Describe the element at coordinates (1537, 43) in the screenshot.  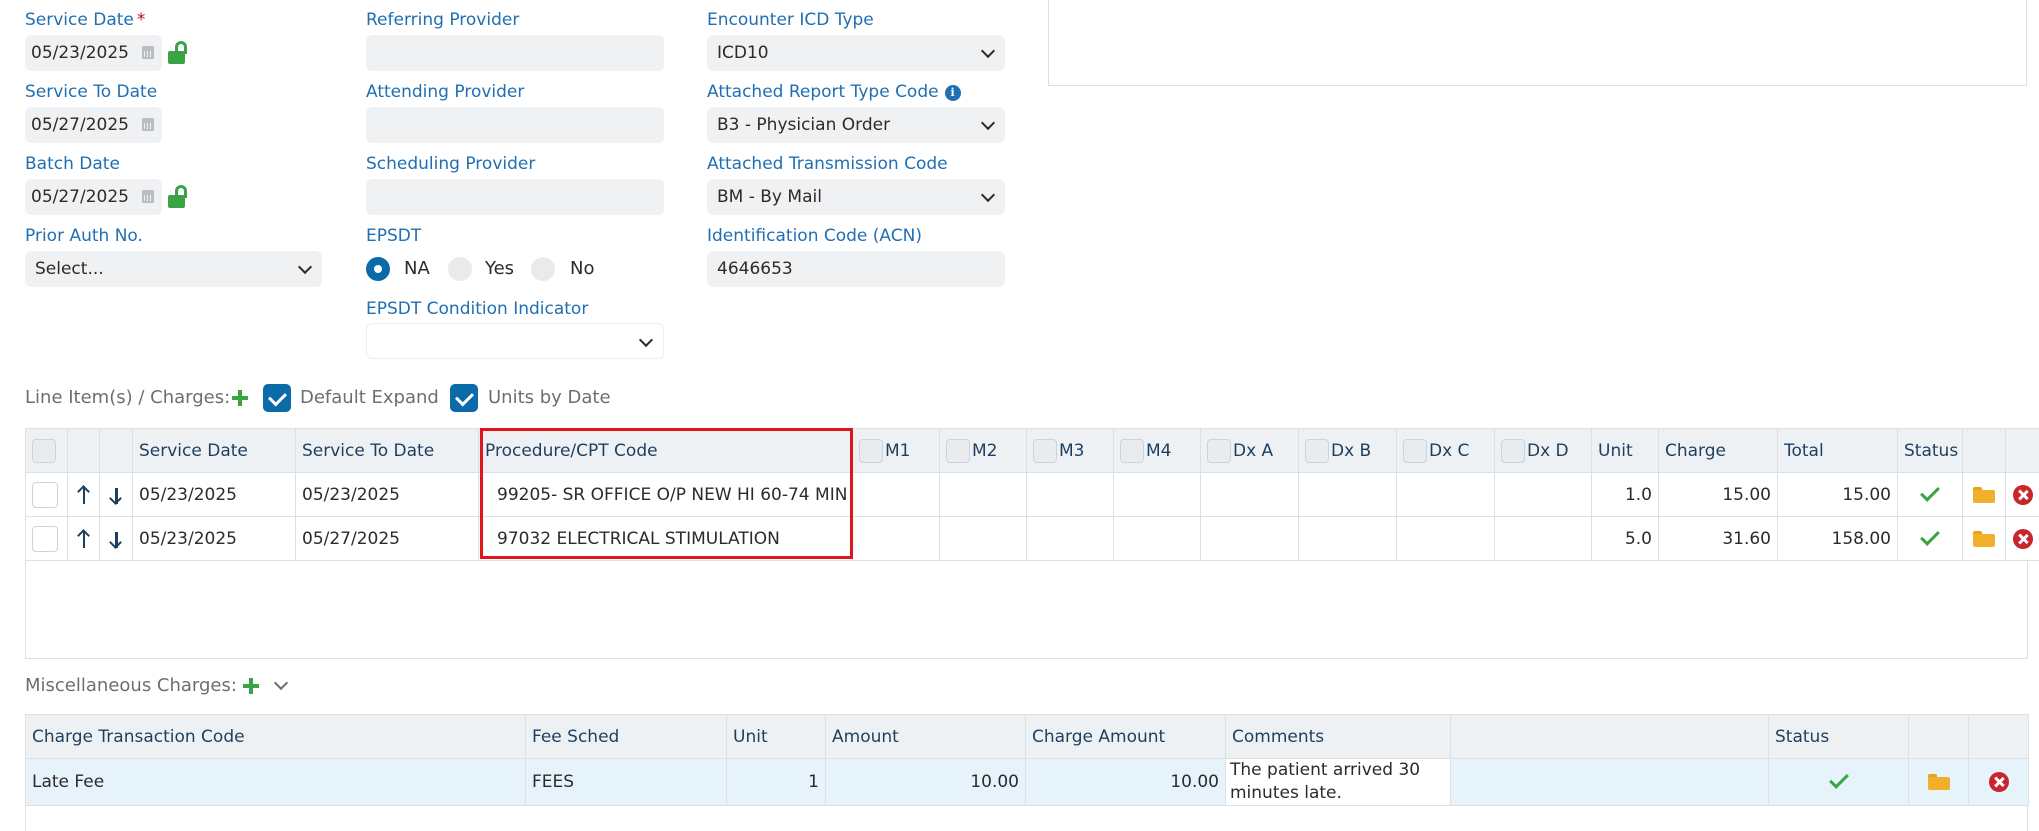
I see `notes-panel` at that location.